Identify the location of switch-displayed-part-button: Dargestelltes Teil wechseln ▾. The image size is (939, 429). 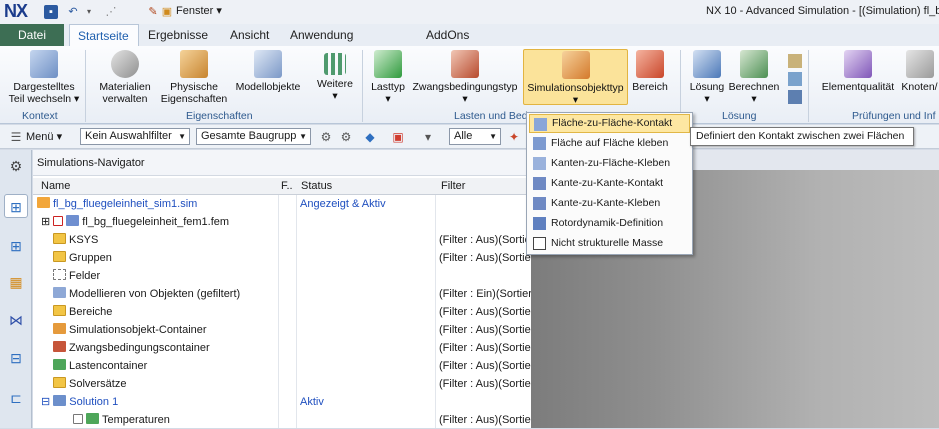
(44, 77).